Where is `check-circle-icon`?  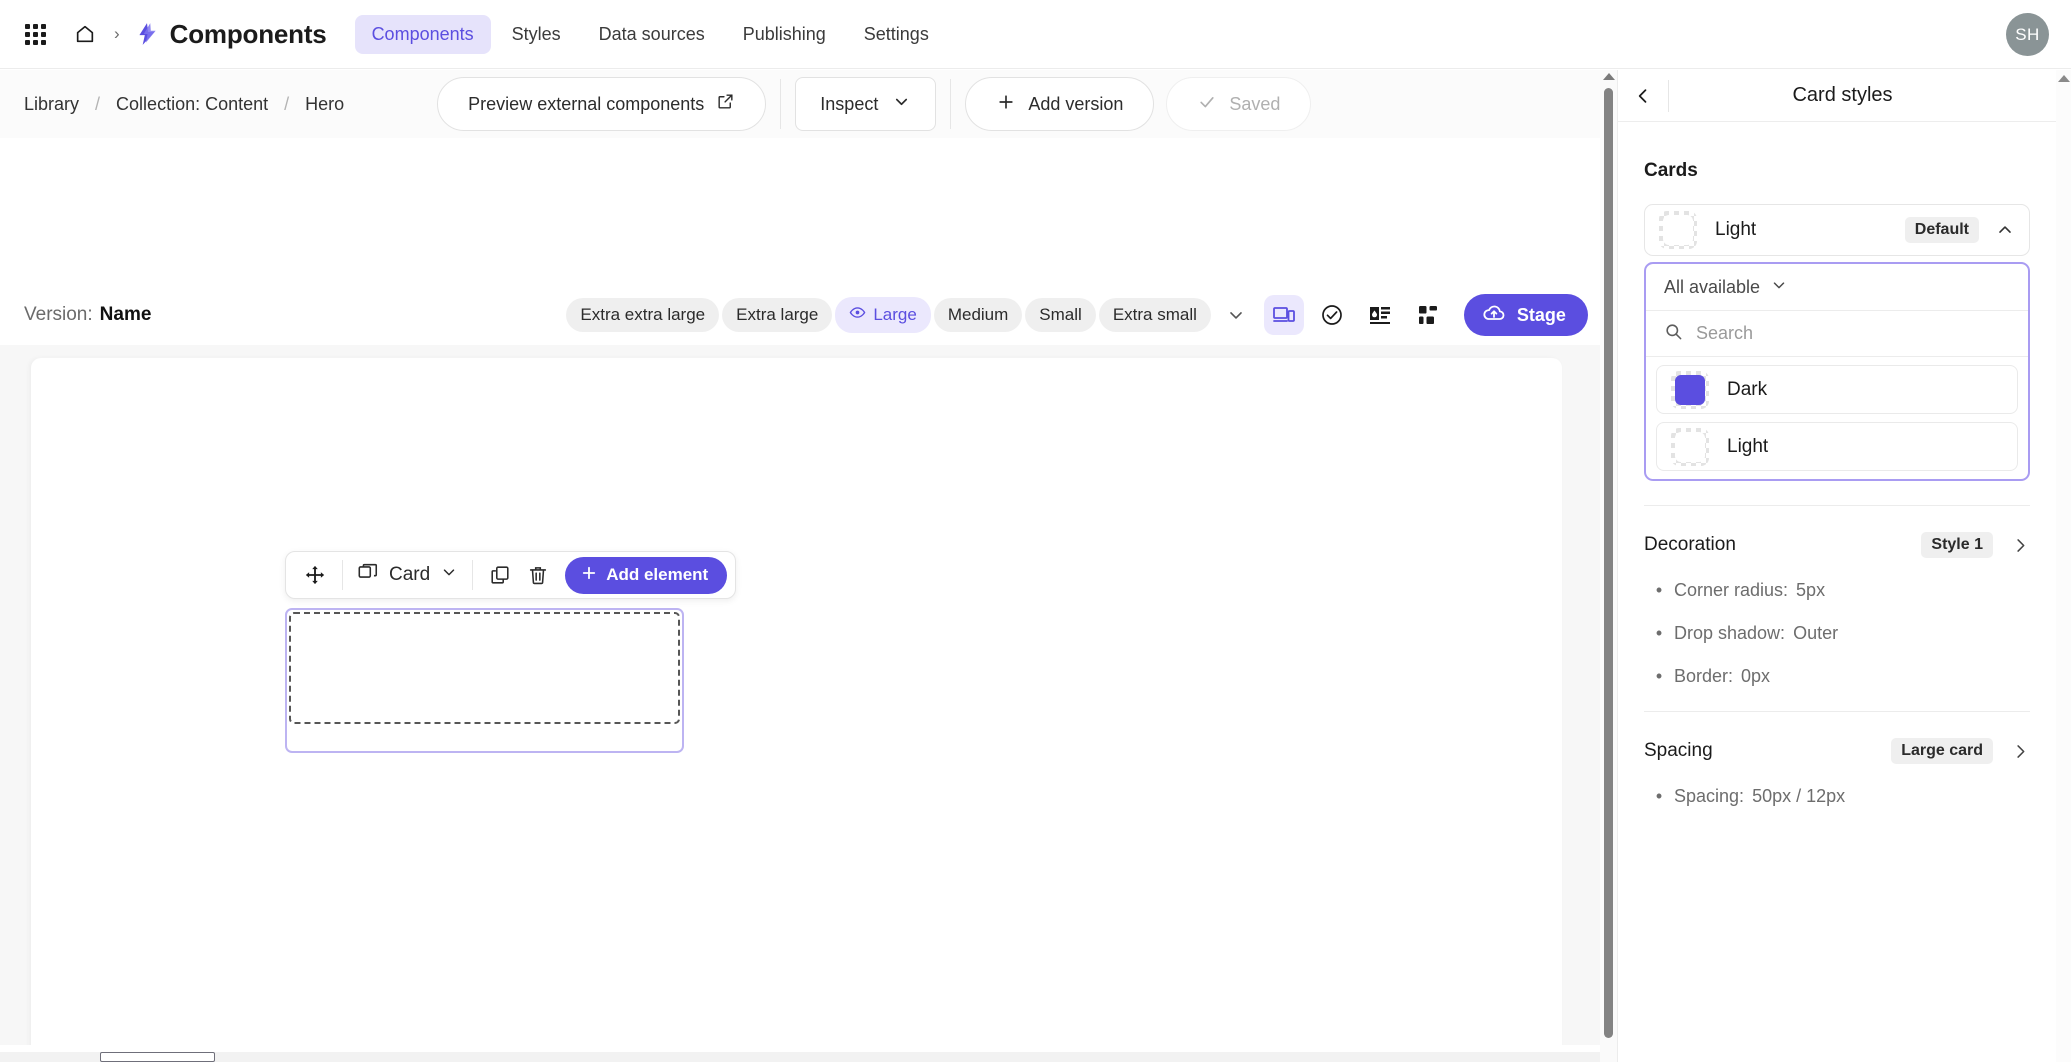 check-circle-icon is located at coordinates (1332, 315).